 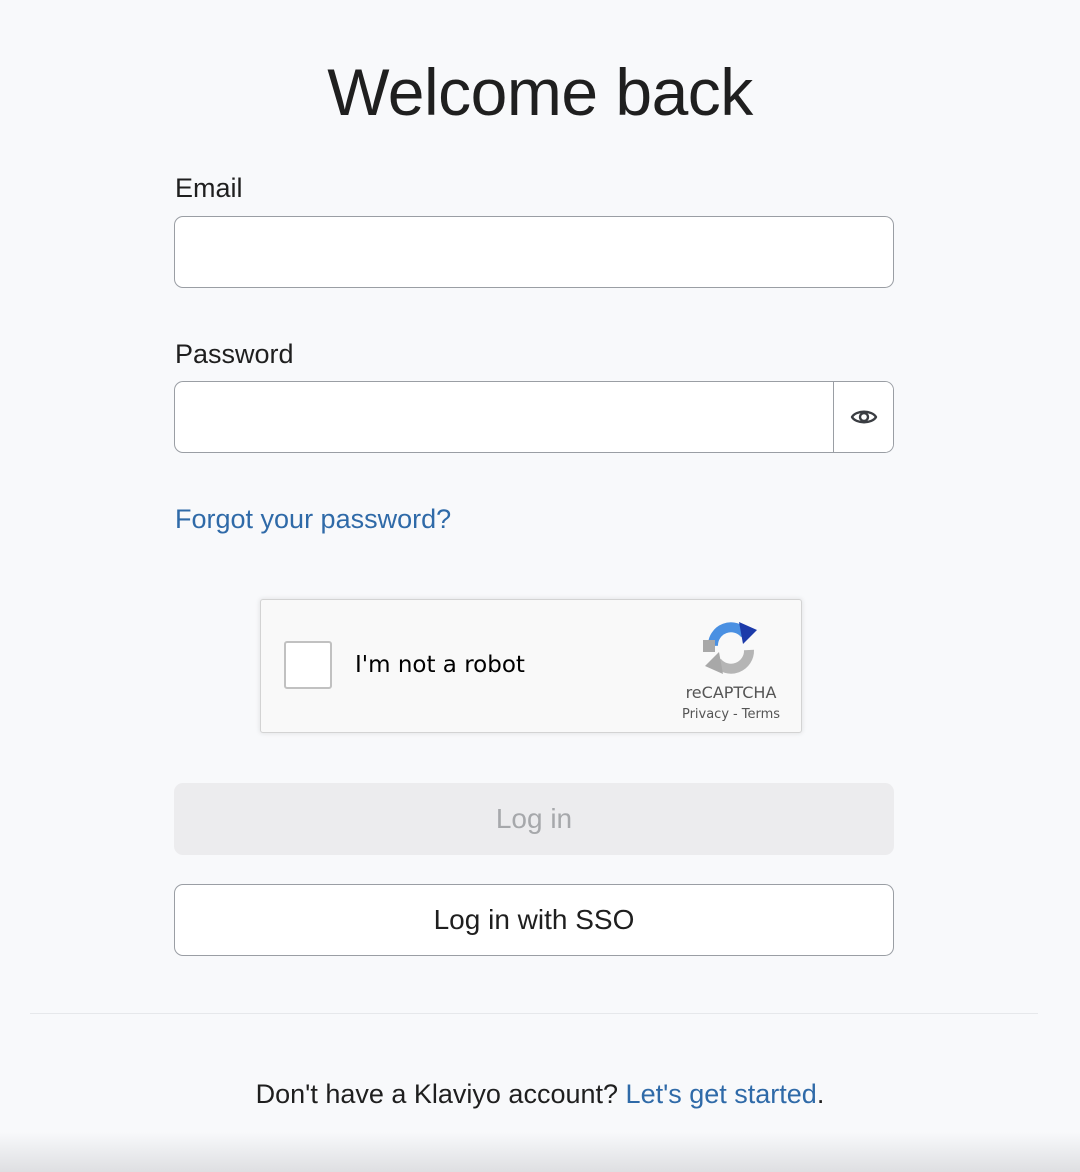 I want to click on password-field-wrapper, so click(x=534, y=417).